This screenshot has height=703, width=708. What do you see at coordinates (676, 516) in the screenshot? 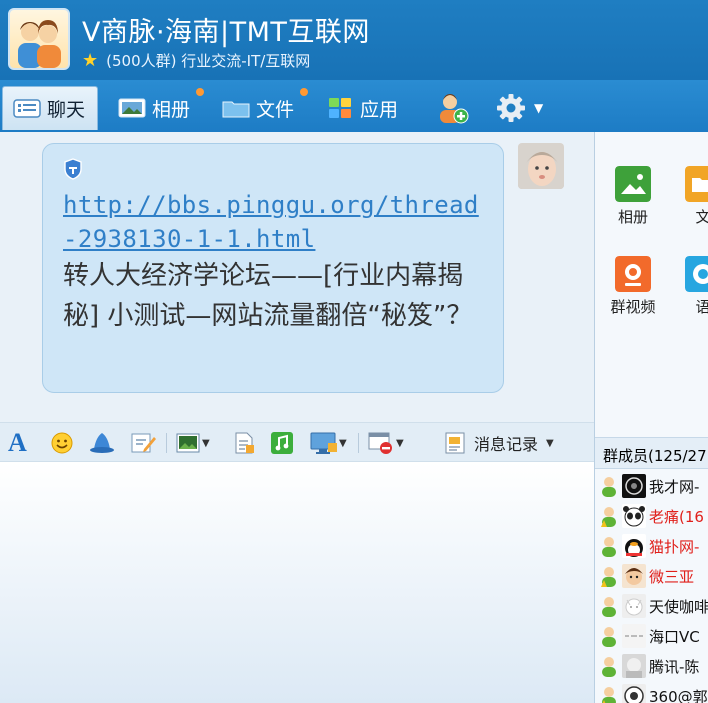
I see `member-name: 老痛(16` at bounding box center [676, 516].